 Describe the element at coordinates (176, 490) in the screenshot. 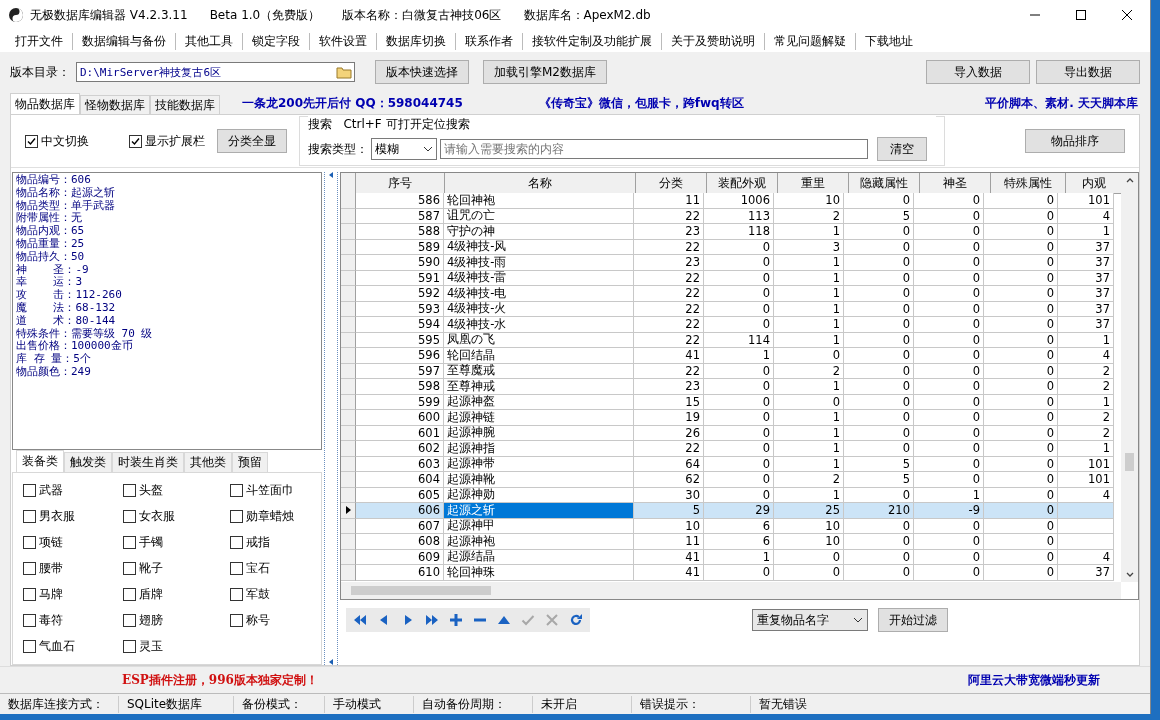

I see `category-checkbox: 头盔` at that location.